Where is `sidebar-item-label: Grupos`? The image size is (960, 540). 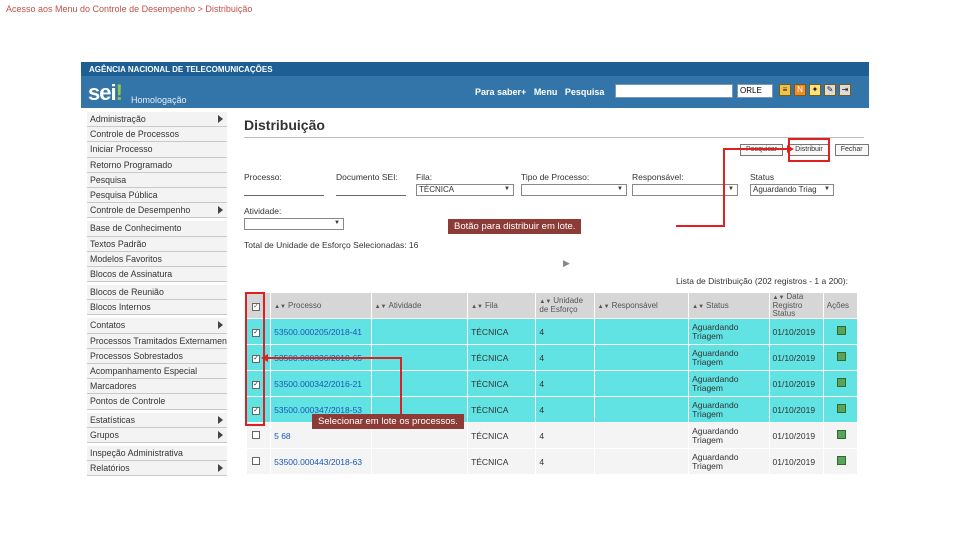
sidebar-item-label: Grupos is located at coordinates (104, 434).